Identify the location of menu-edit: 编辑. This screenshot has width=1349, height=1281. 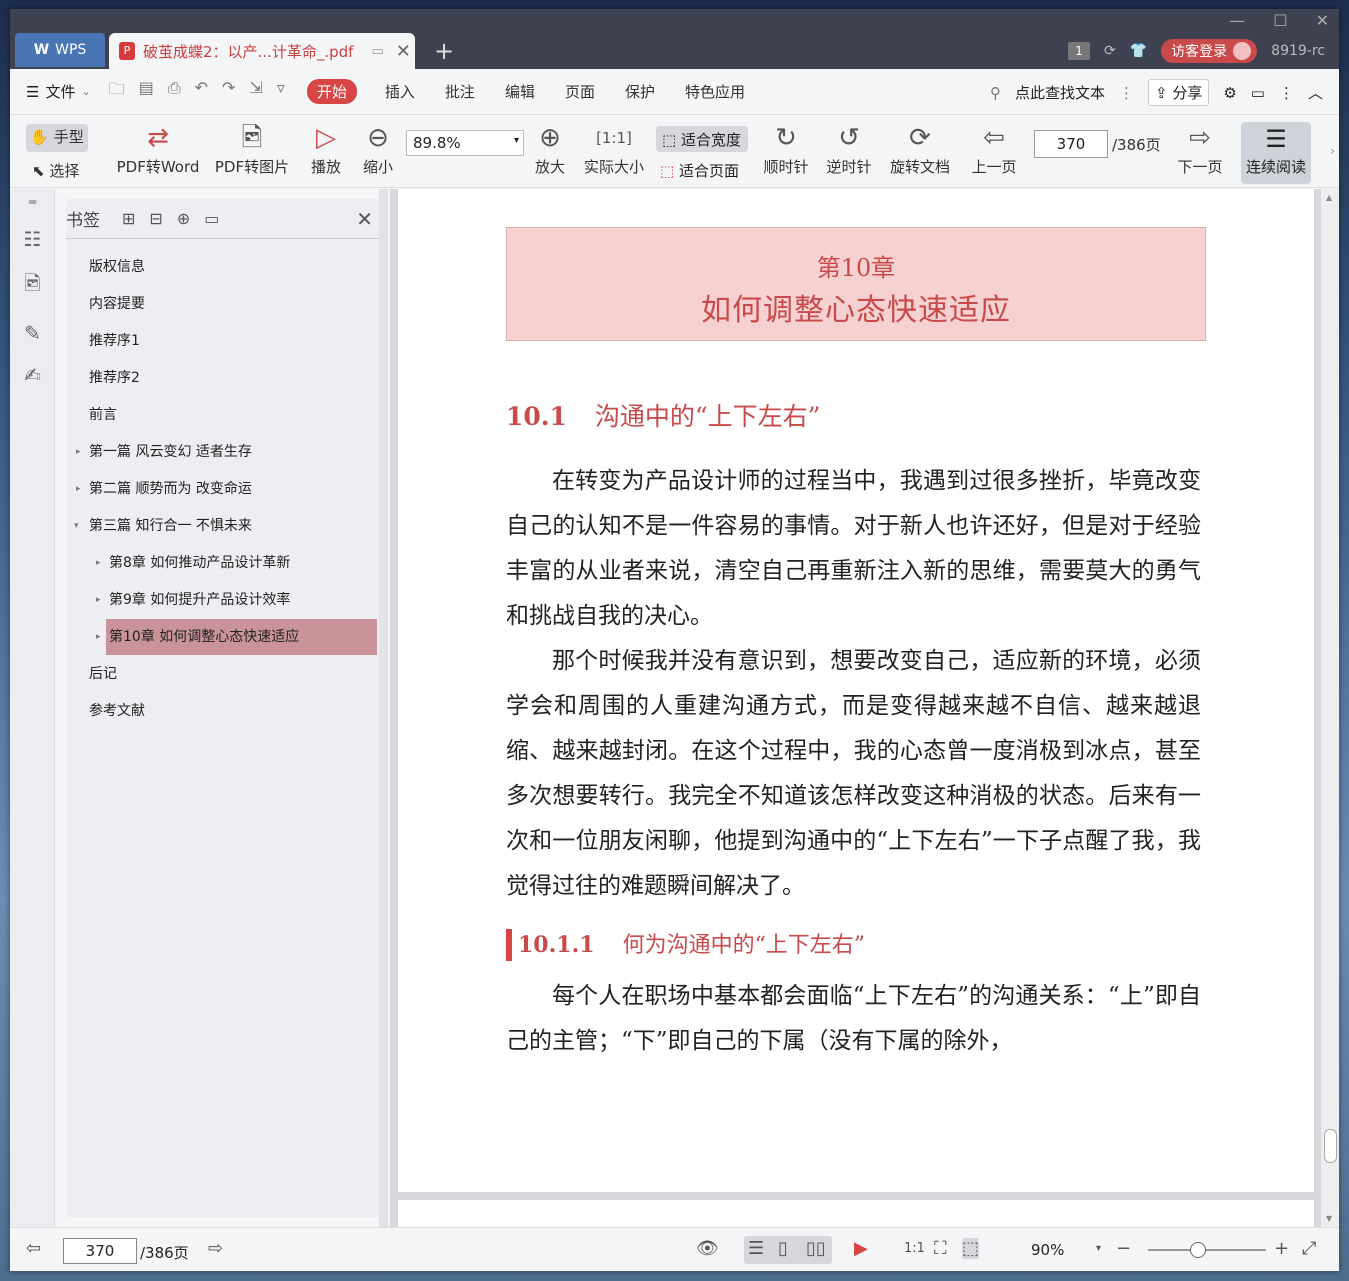
(520, 91).